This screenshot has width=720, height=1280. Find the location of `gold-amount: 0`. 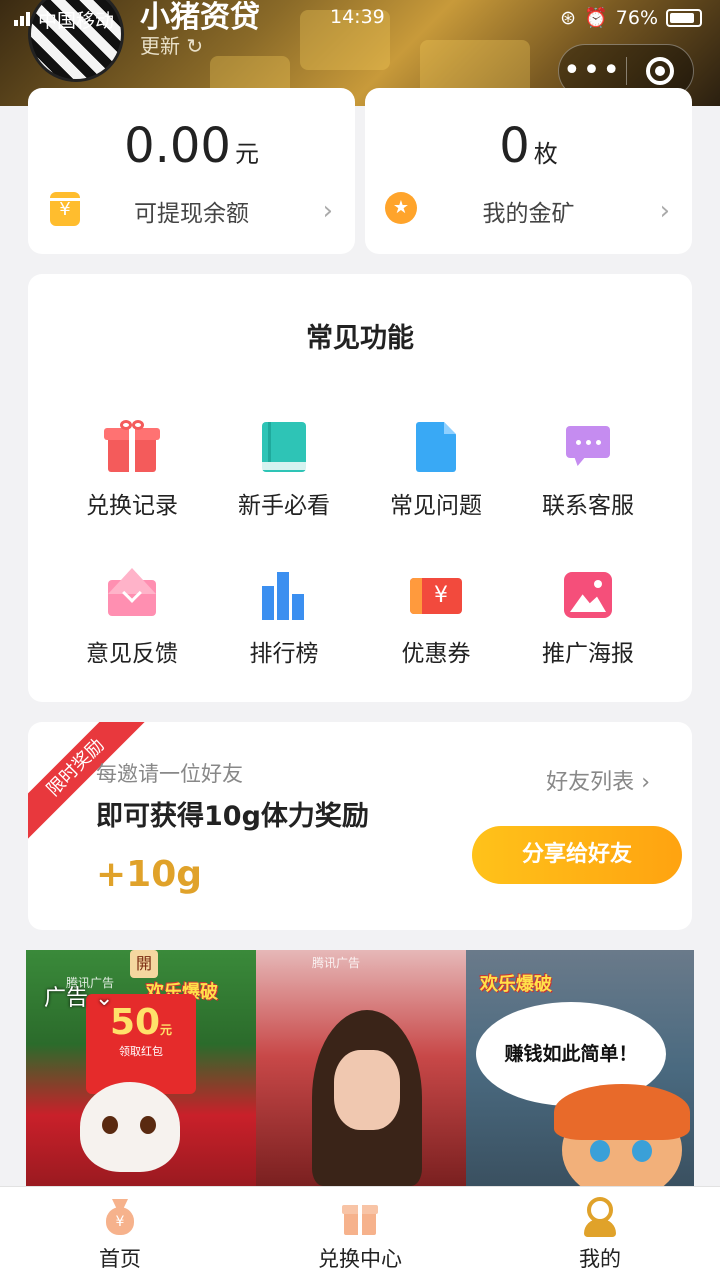

gold-amount: 0 is located at coordinates (514, 146).